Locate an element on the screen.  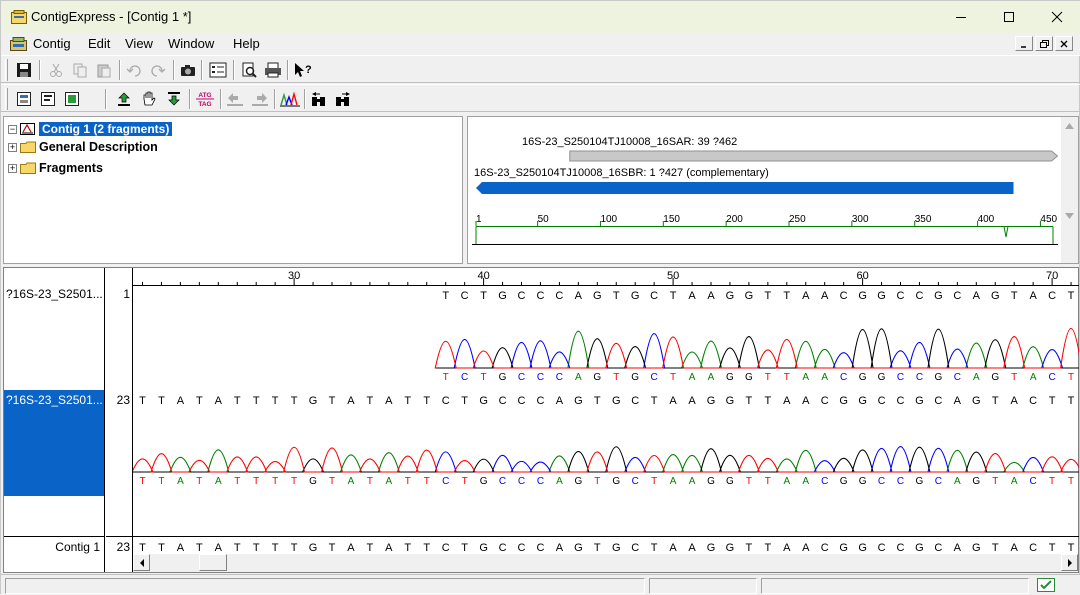
tree-node-fragments: + Fragments is located at coordinates (55, 168).